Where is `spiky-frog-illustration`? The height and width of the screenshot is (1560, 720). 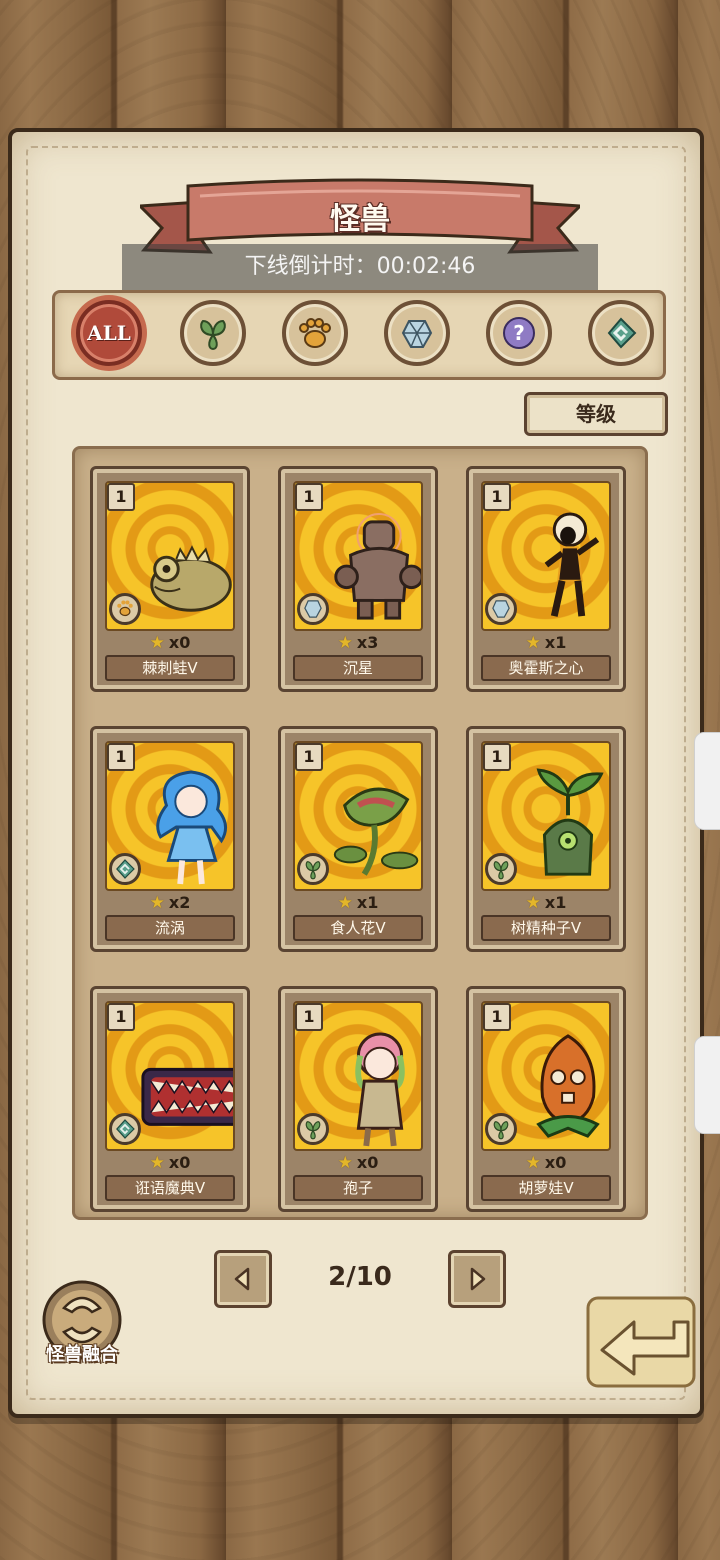 spiky-frog-illustration is located at coordinates (191, 578).